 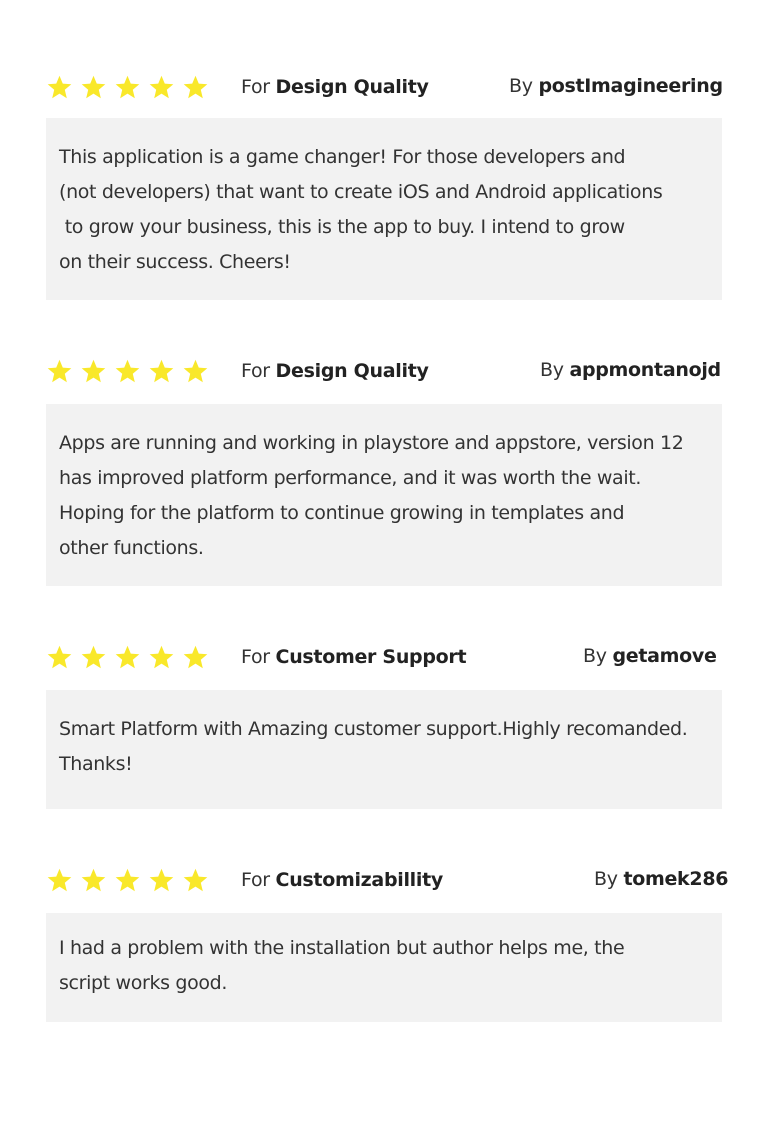 I want to click on review-category: For Customizabillity, so click(x=342, y=880).